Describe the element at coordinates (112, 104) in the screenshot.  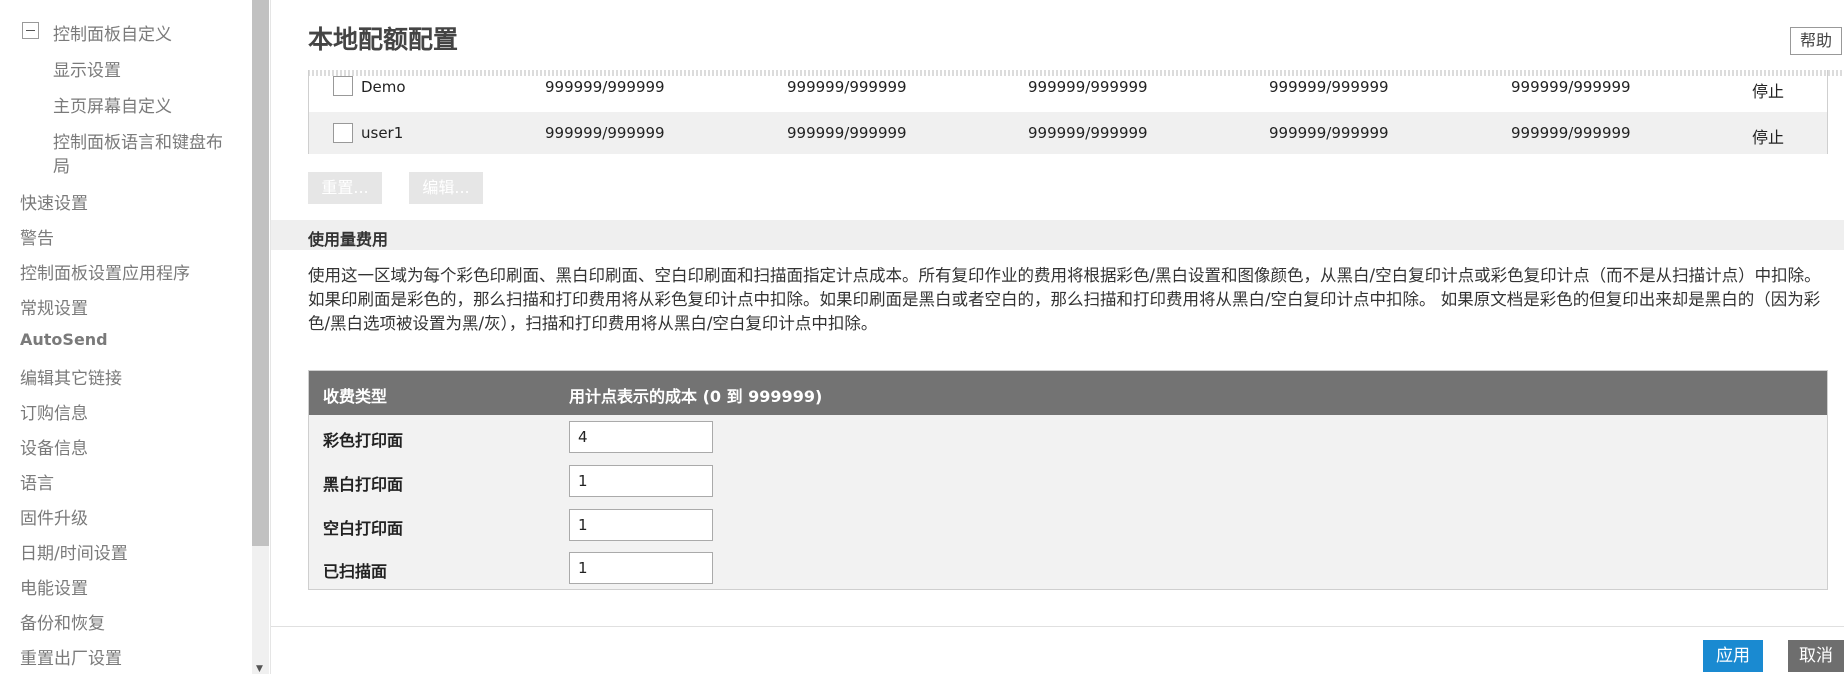
I see `sidebar-item-home-screen: 主页屏幕自定义` at that location.